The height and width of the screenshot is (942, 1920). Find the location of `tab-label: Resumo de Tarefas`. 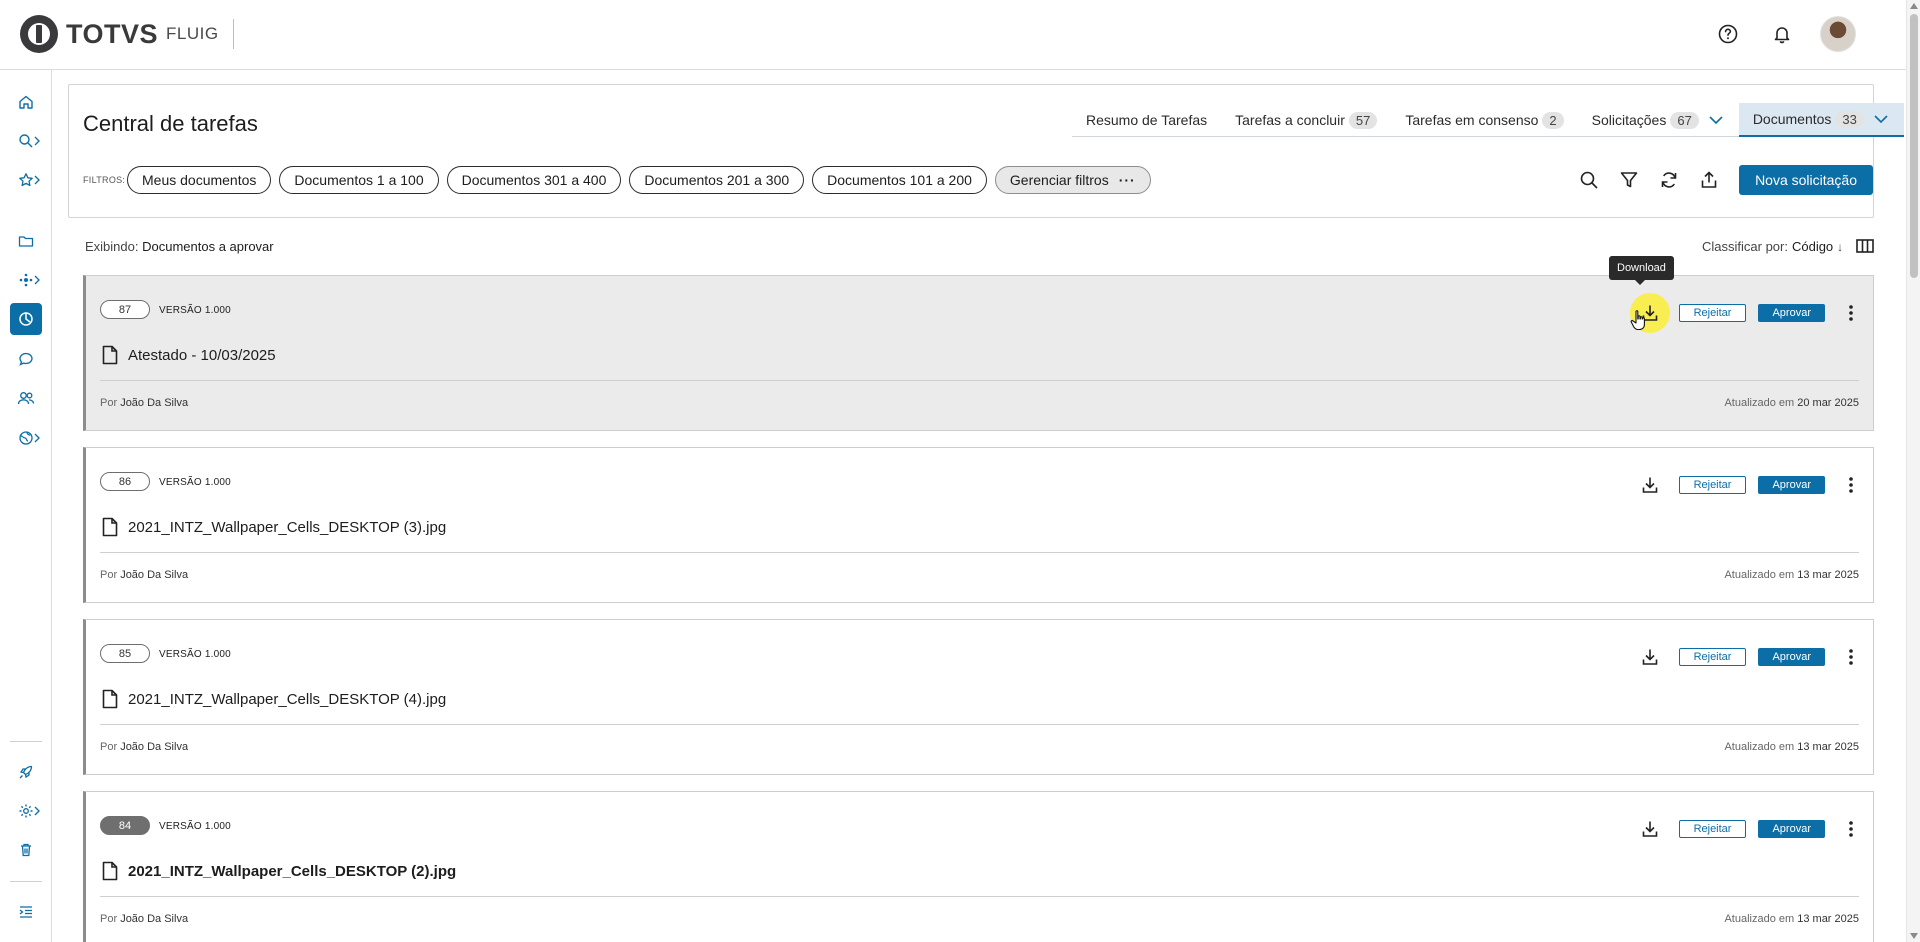

tab-label: Resumo de Tarefas is located at coordinates (1147, 120).